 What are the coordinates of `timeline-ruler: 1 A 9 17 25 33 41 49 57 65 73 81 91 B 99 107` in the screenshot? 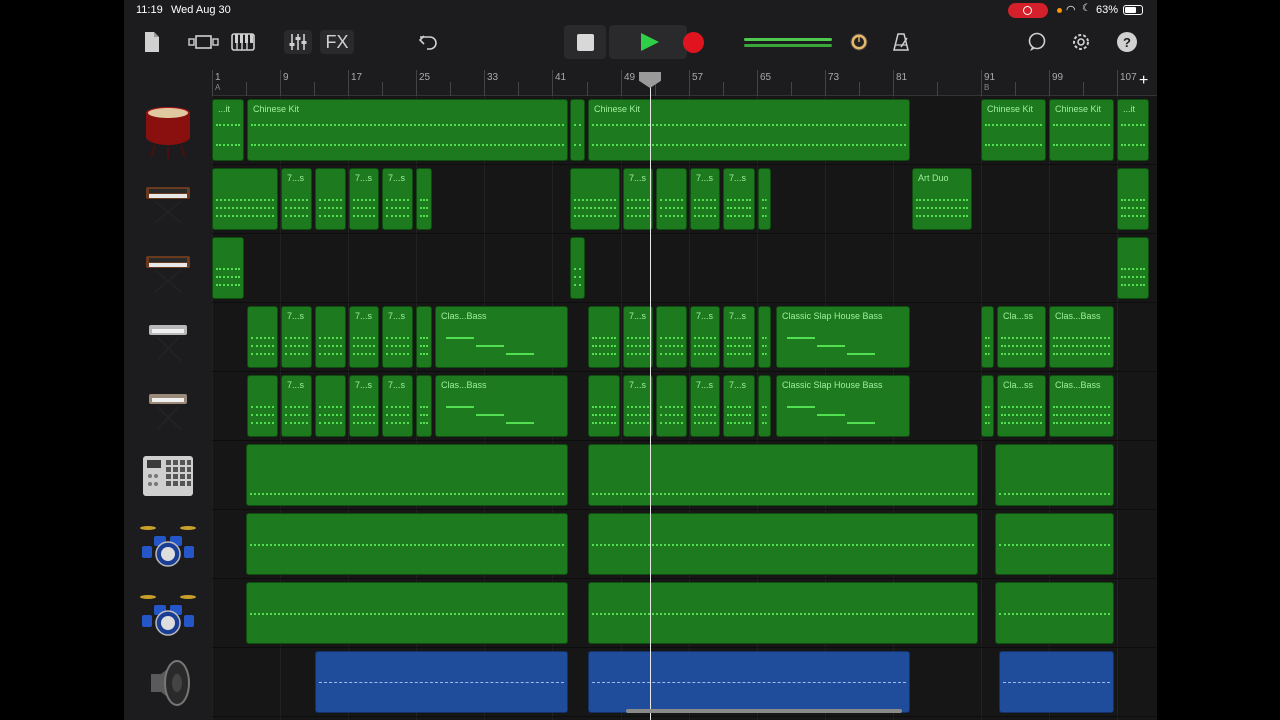 It's located at (684, 81).